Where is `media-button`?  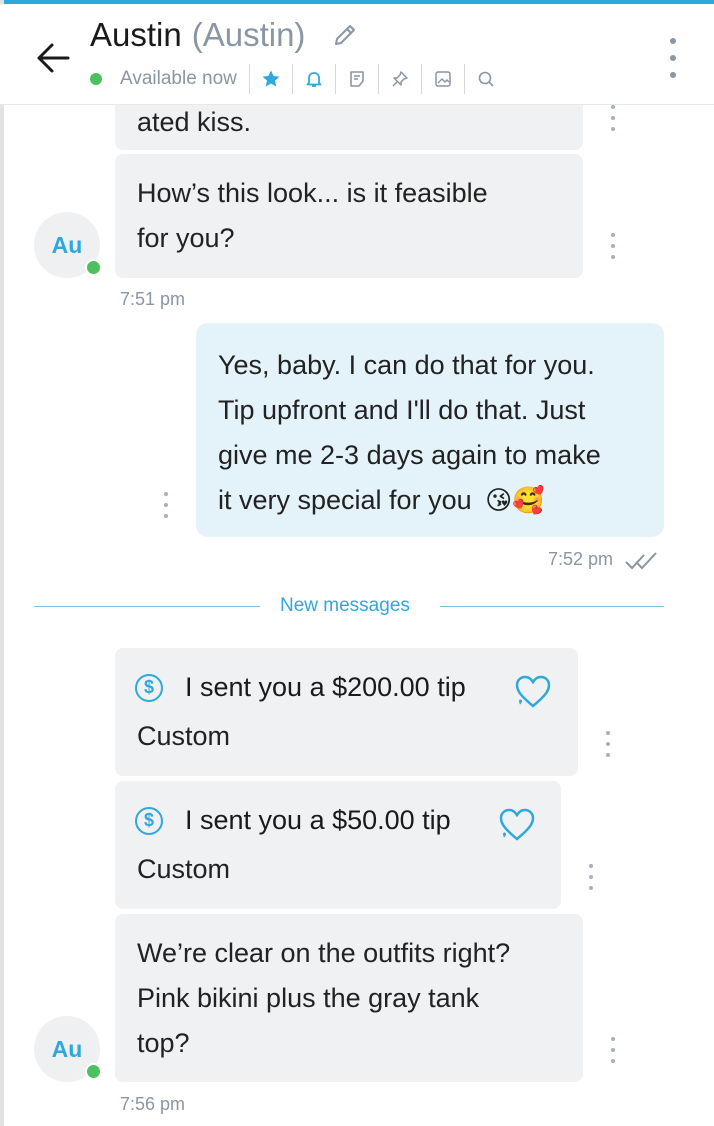 media-button is located at coordinates (442, 79).